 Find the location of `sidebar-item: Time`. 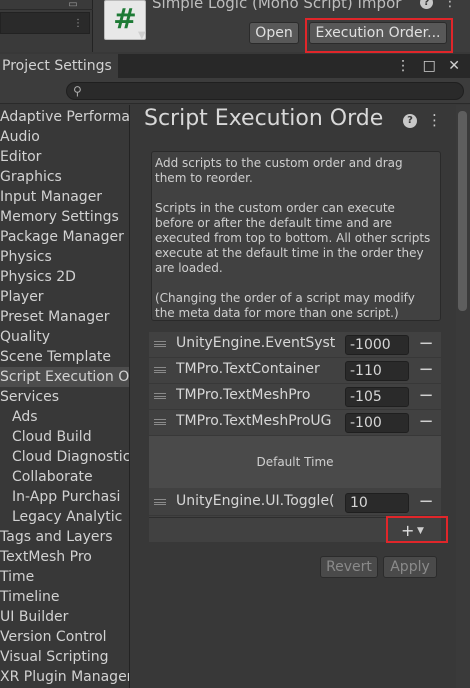

sidebar-item: Time is located at coordinates (64, 577).